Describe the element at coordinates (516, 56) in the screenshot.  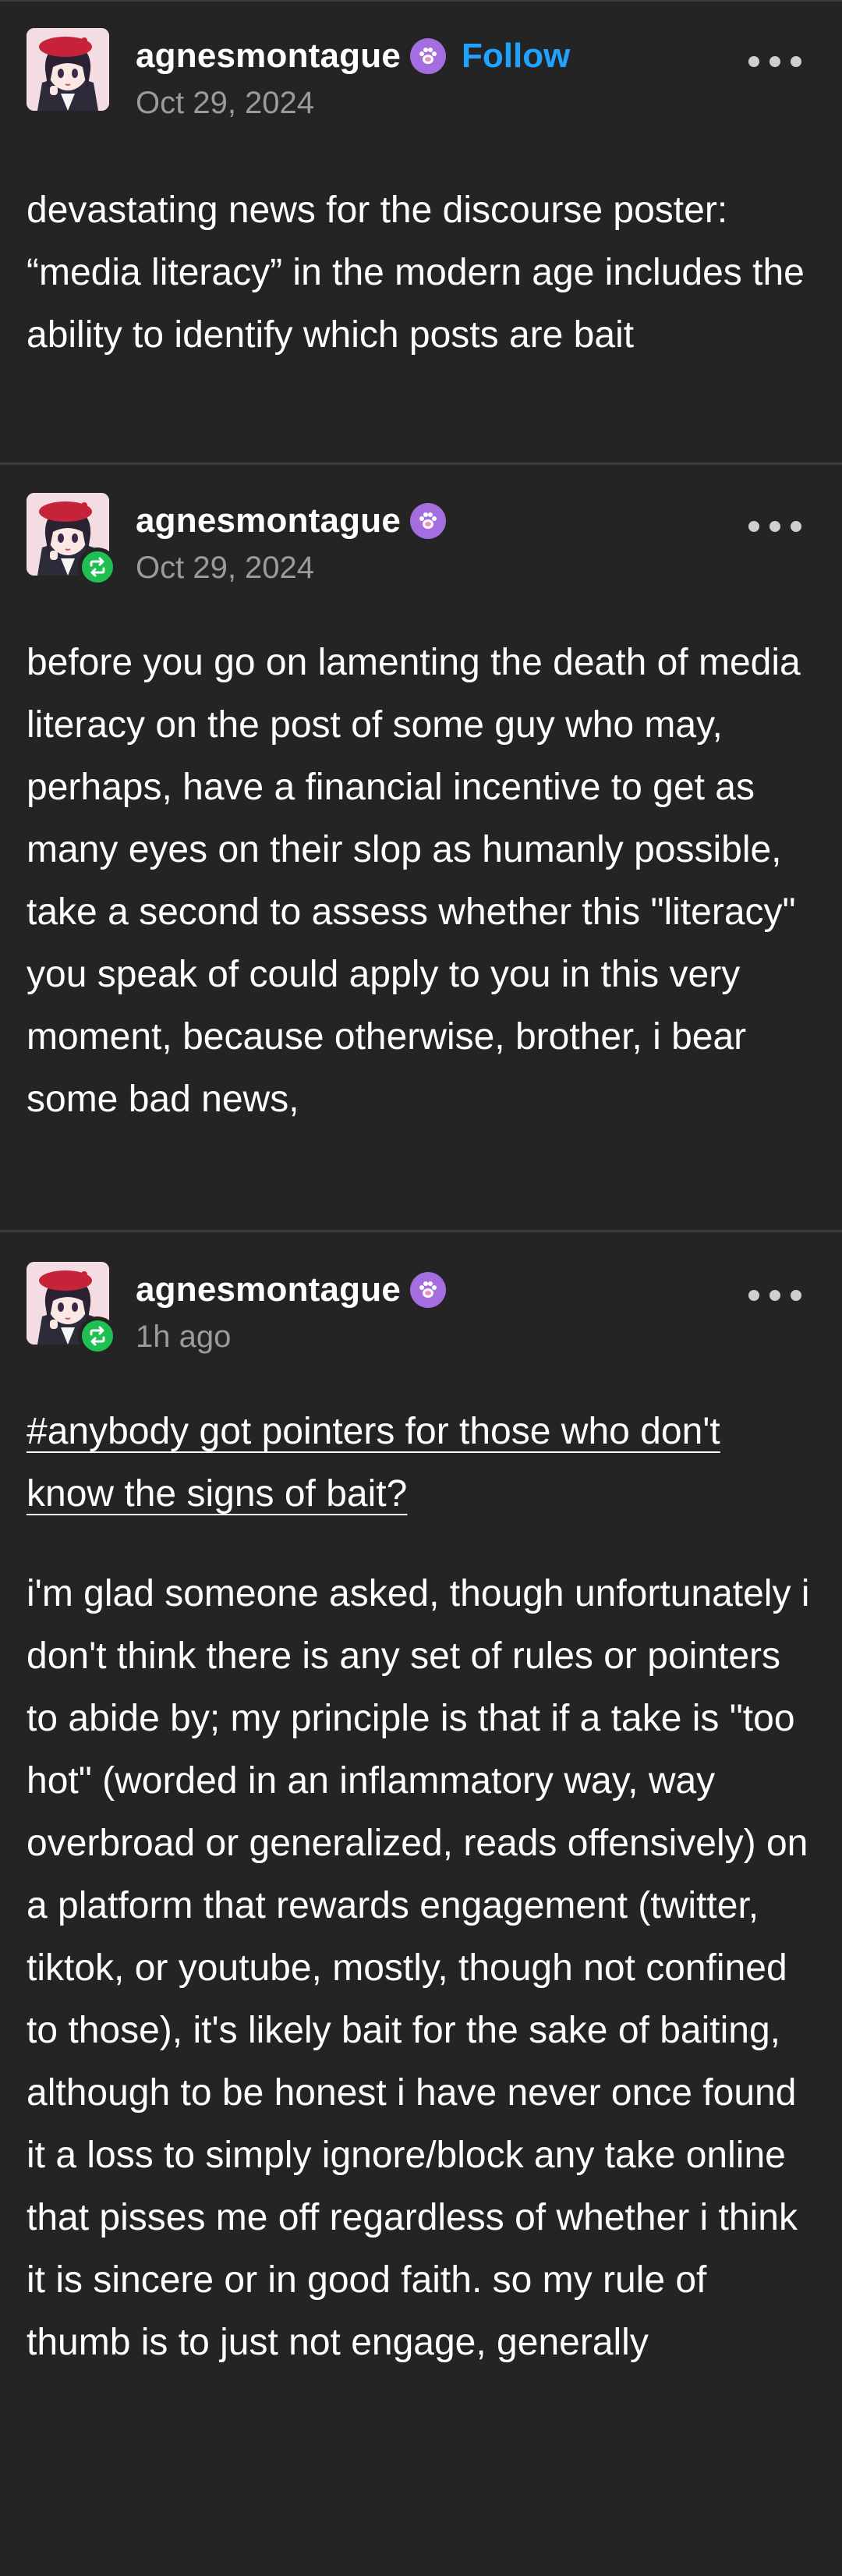
I see `follow-button: Follow` at that location.